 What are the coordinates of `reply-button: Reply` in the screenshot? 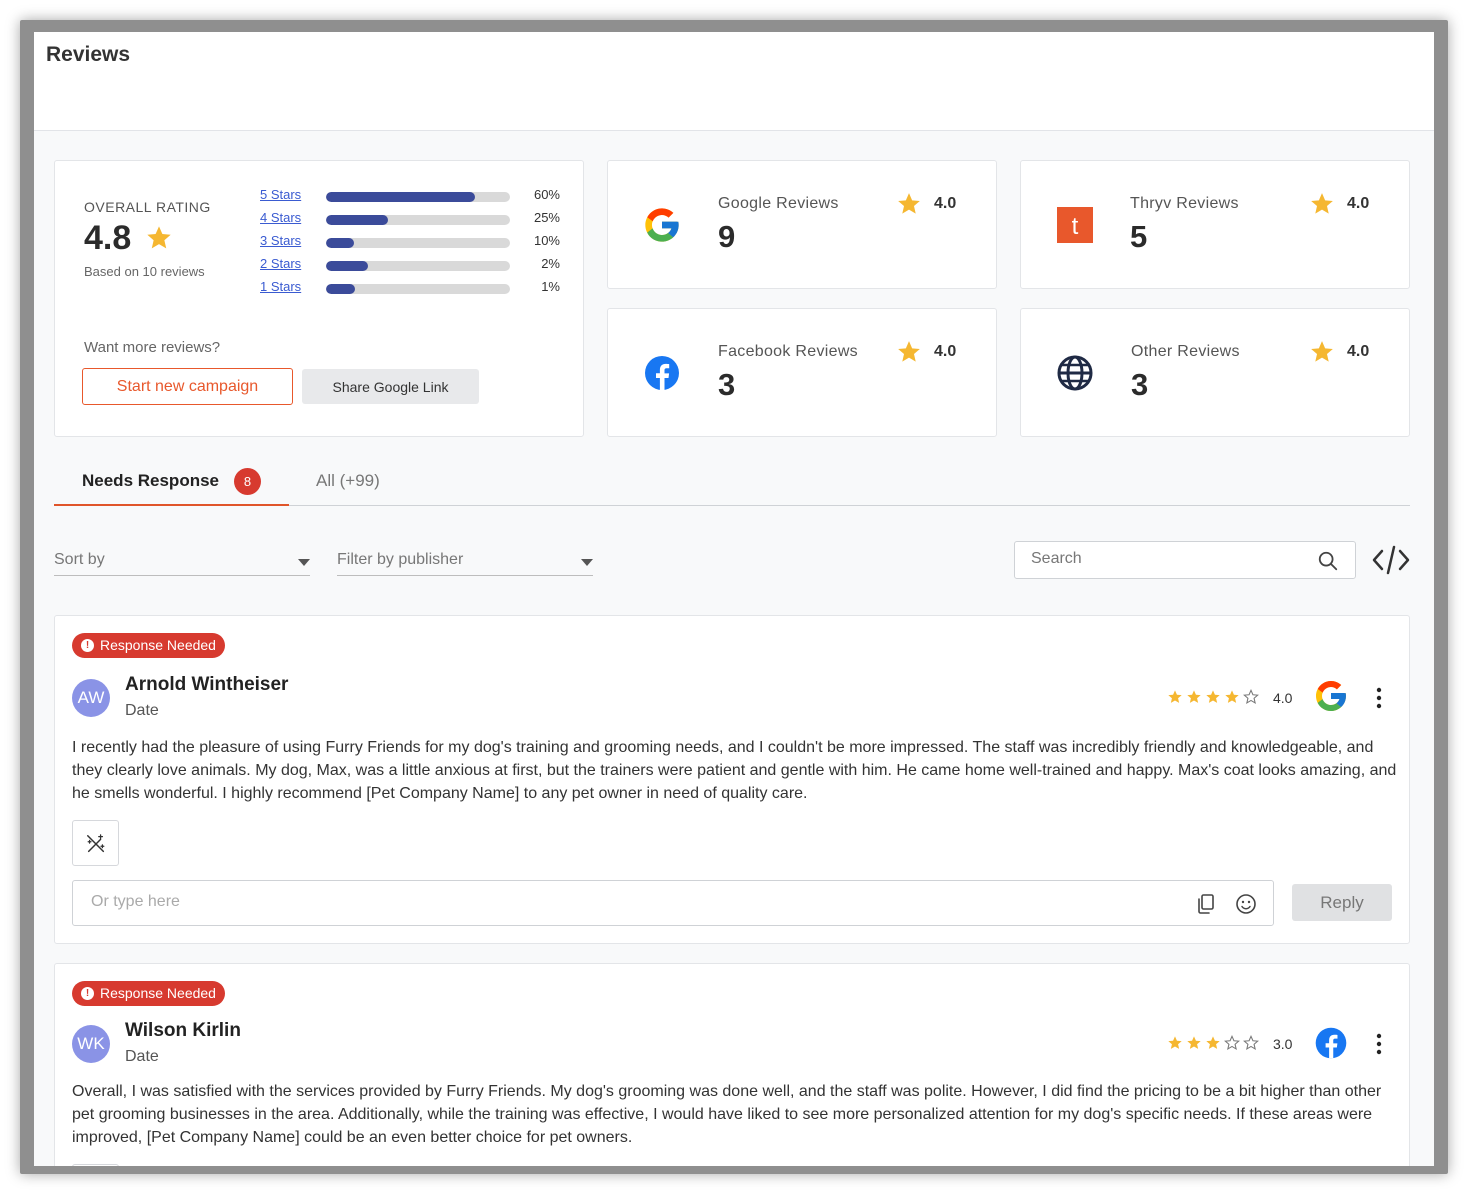 It's located at (1342, 902).